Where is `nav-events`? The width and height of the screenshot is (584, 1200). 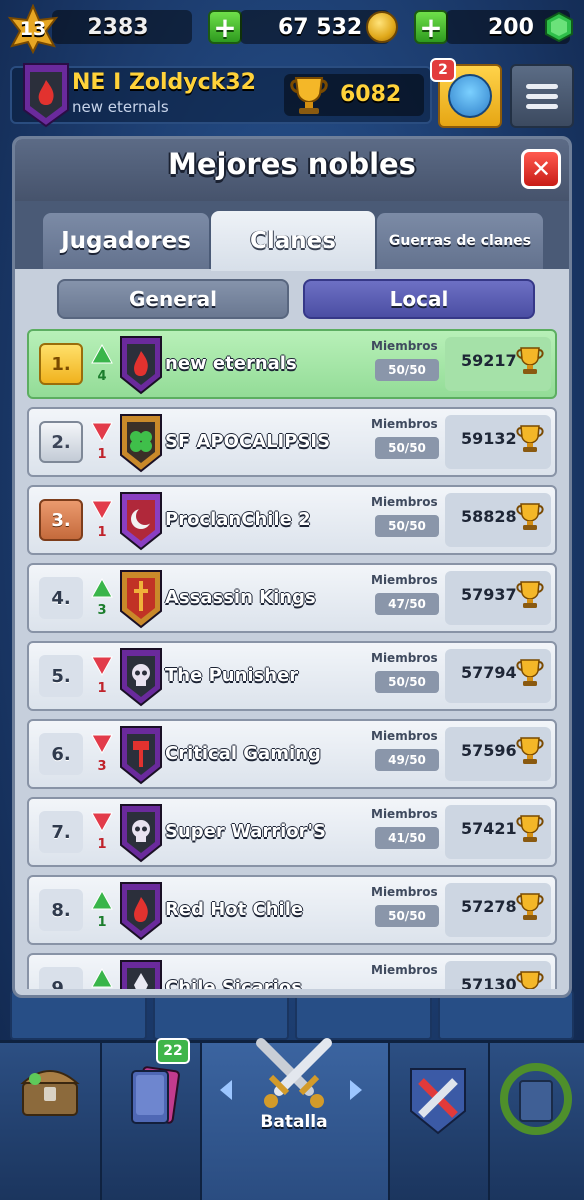
nav-events is located at coordinates (536, 1121).